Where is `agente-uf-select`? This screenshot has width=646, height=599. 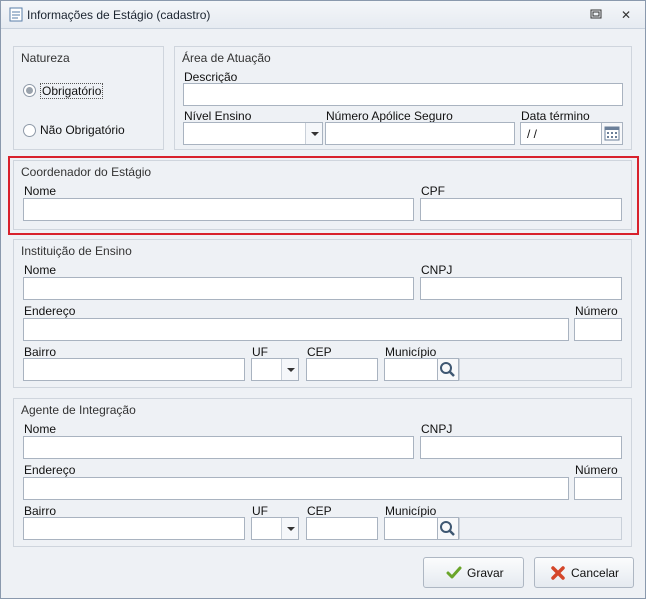 agente-uf-select is located at coordinates (275, 528).